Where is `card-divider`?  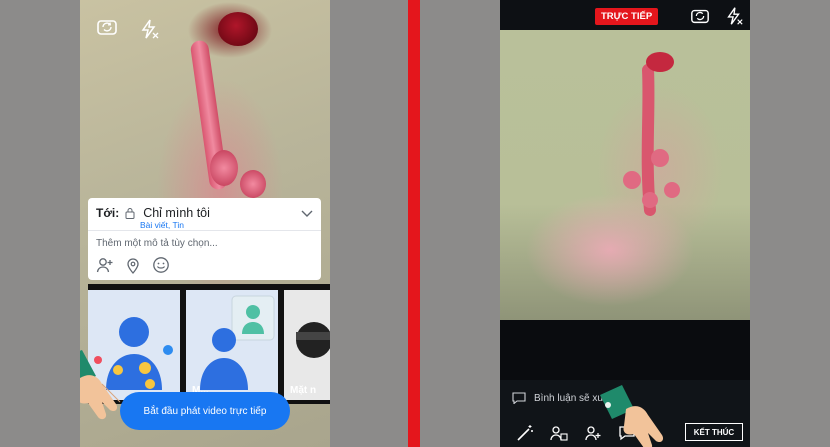
card-divider is located at coordinates (204, 230).